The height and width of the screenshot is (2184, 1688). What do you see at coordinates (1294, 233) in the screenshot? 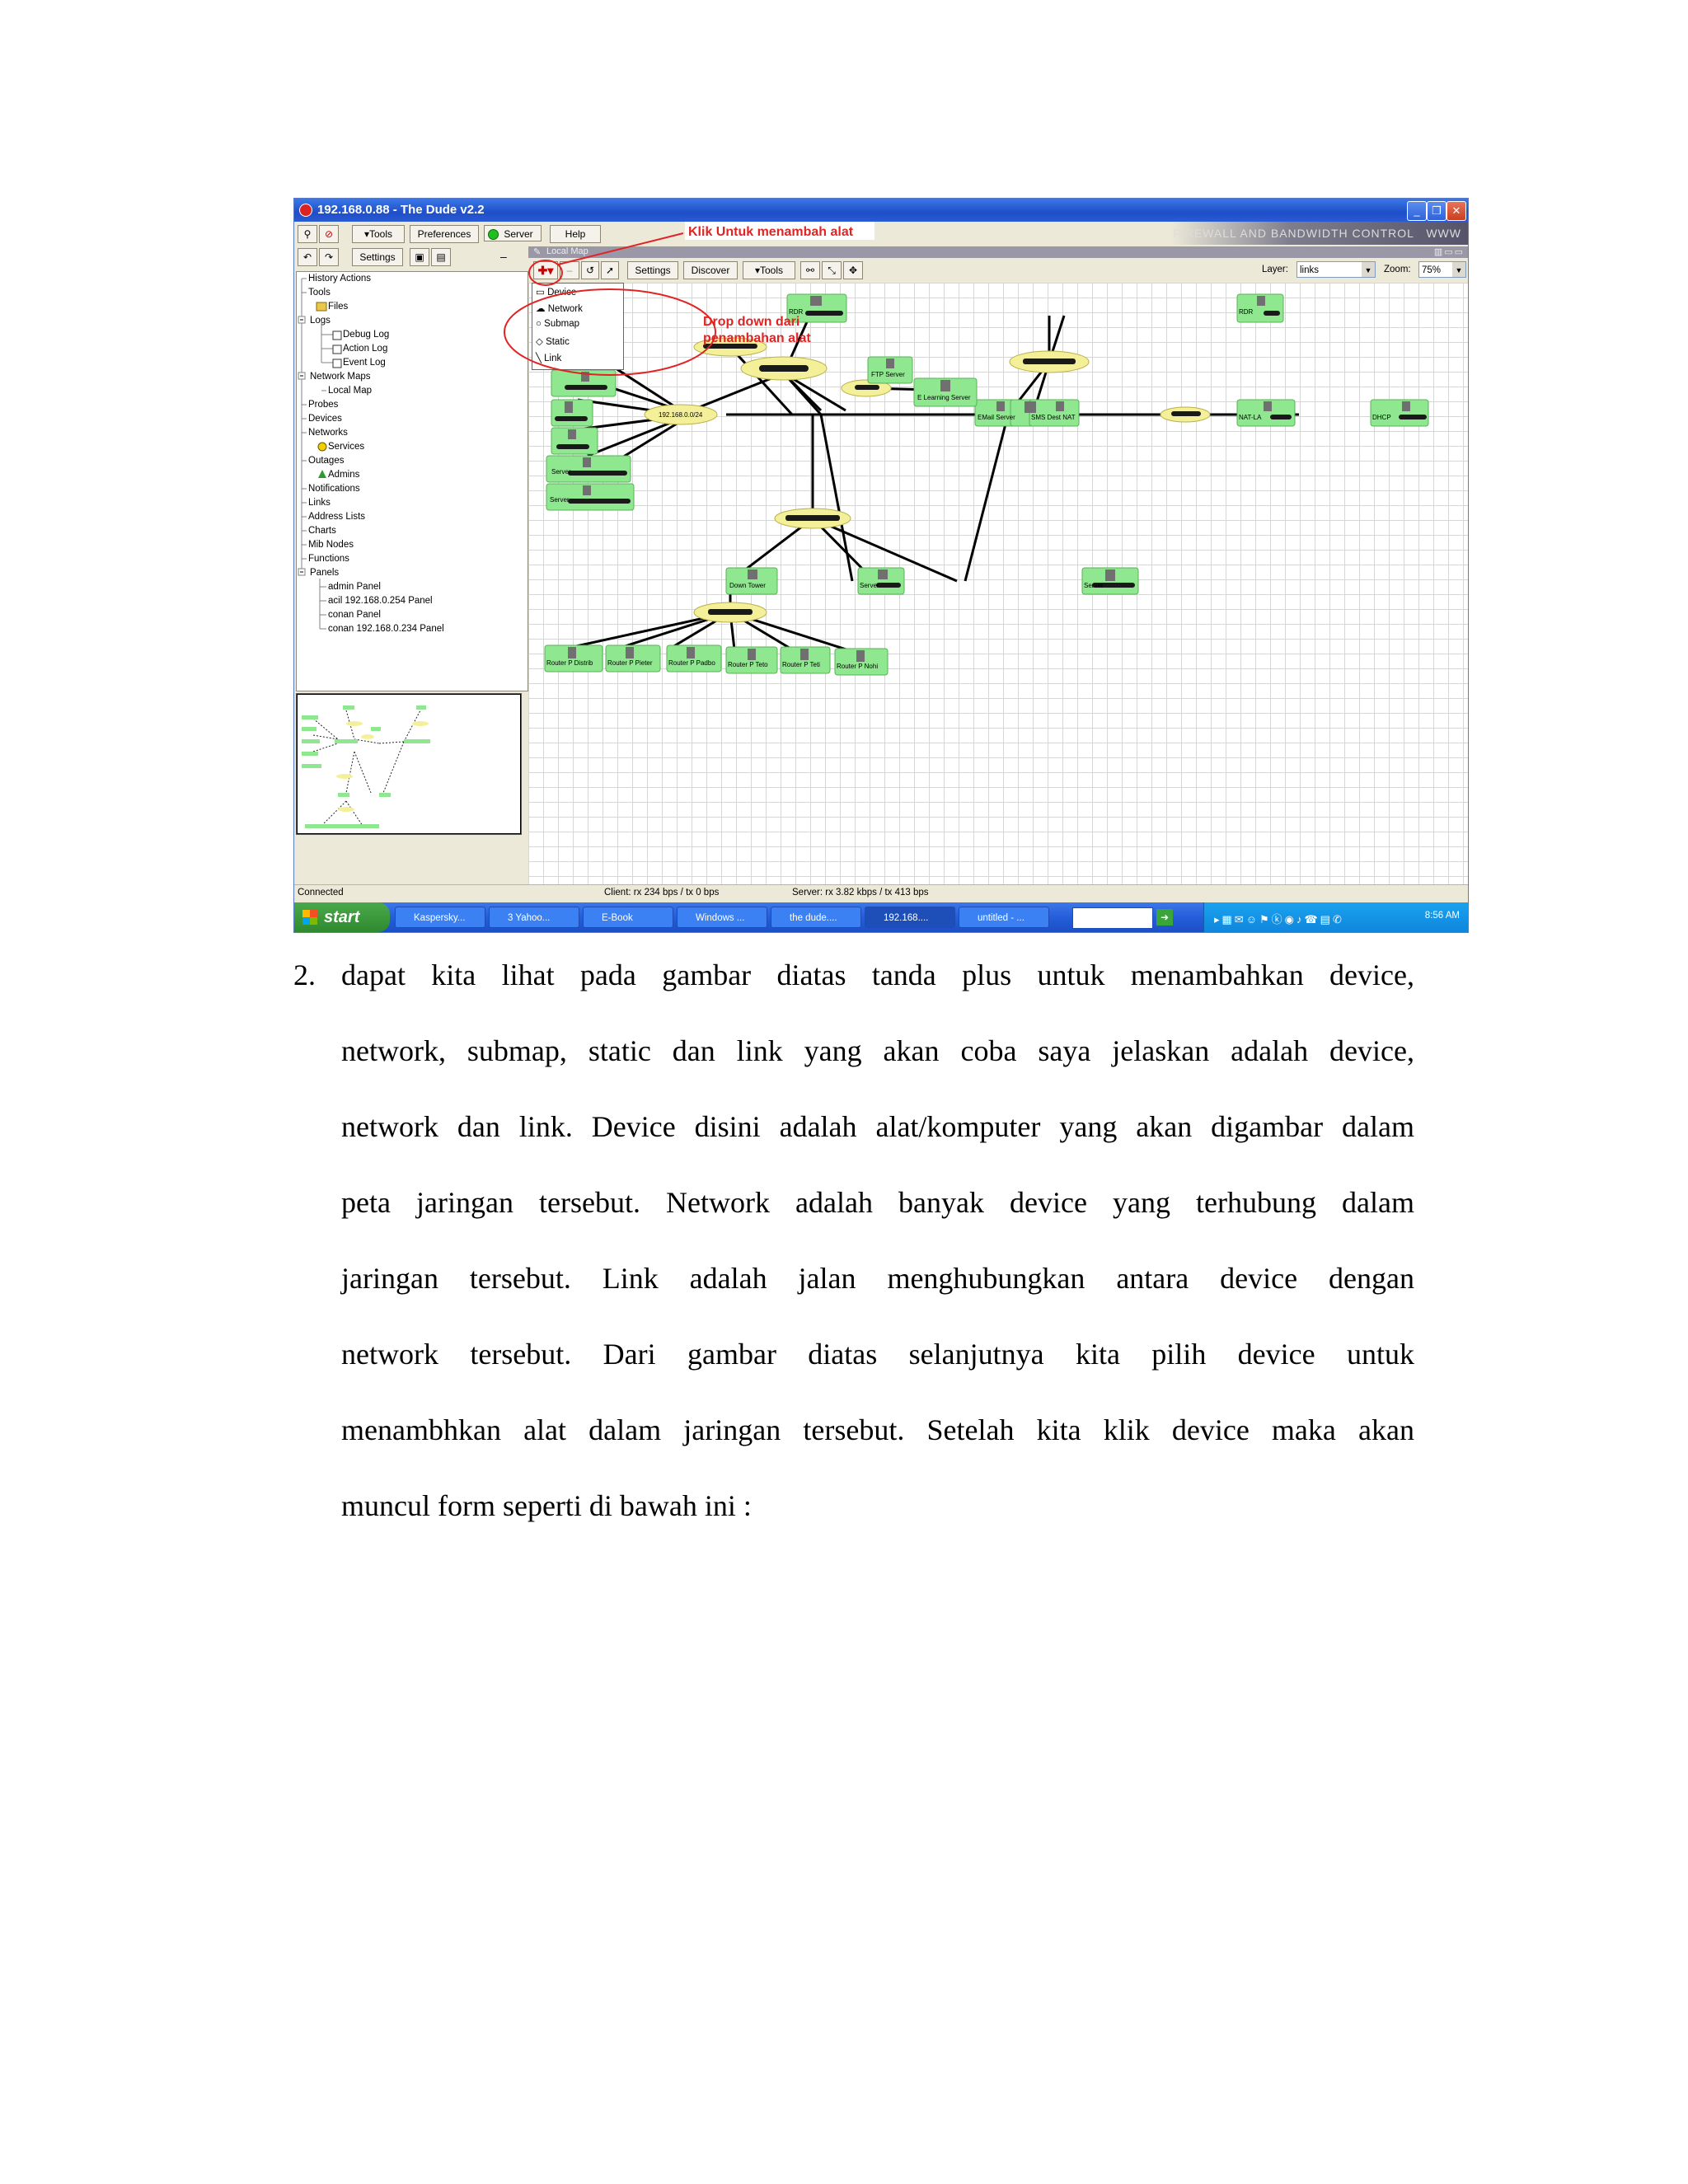
I see `brand-text: FIREWALL AND BANDWIDTH CONTROL` at bounding box center [1294, 233].